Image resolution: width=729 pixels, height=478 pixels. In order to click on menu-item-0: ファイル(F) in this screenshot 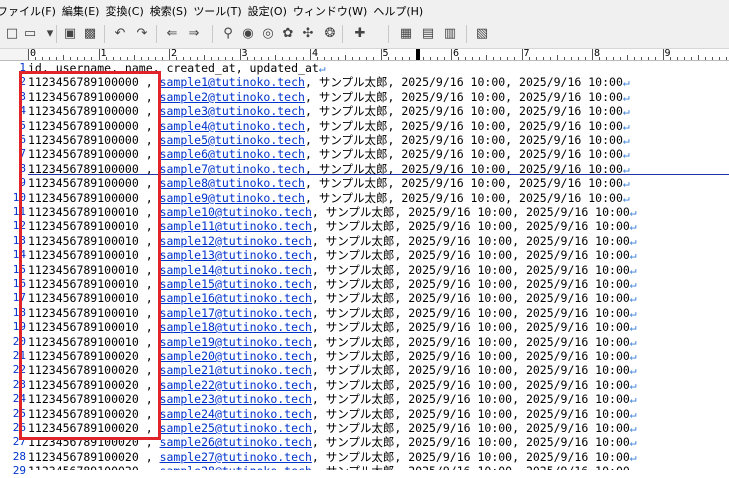, I will do `click(31, 11)`.